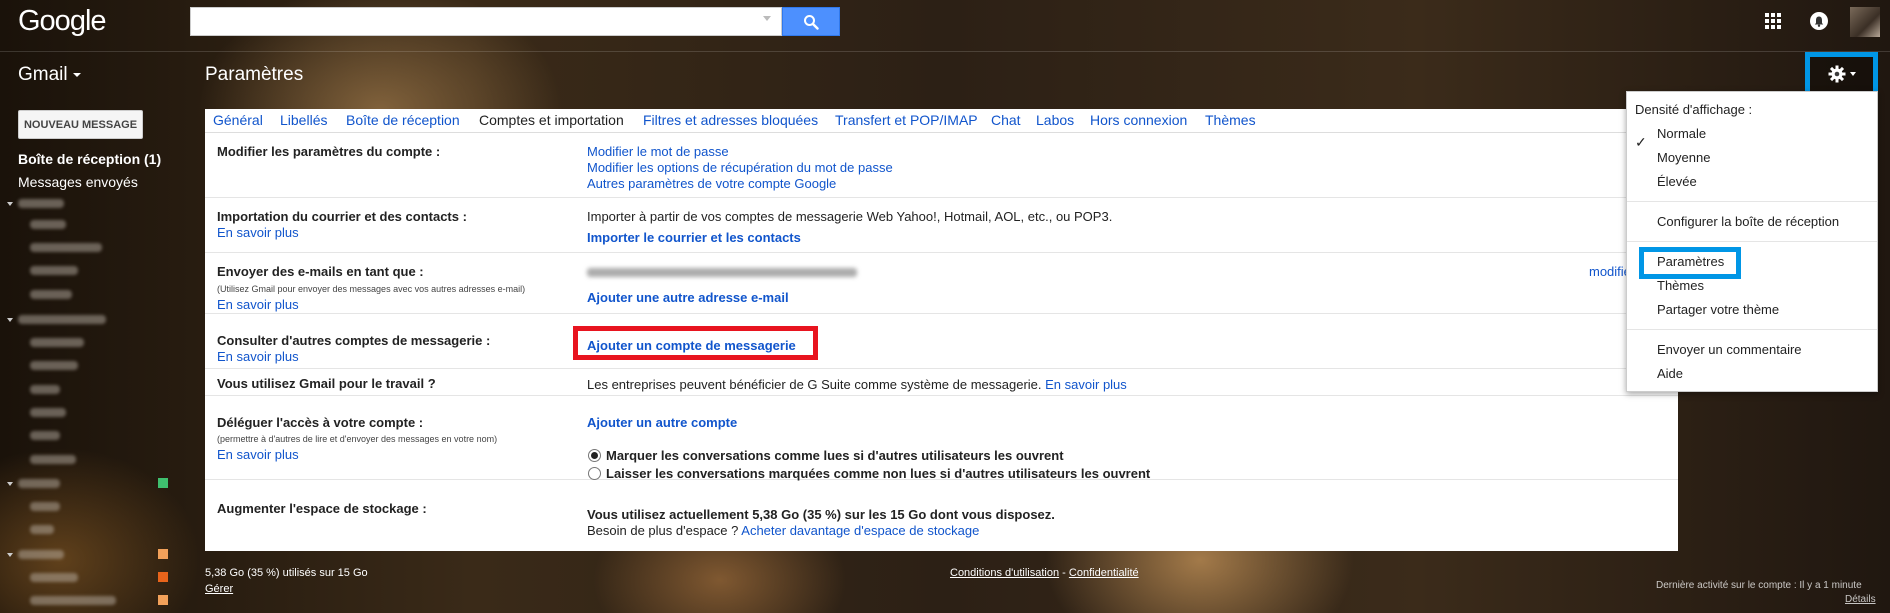 The image size is (1890, 613). Describe the element at coordinates (767, 18) in the screenshot. I see `search-options-chevron-icon` at that location.